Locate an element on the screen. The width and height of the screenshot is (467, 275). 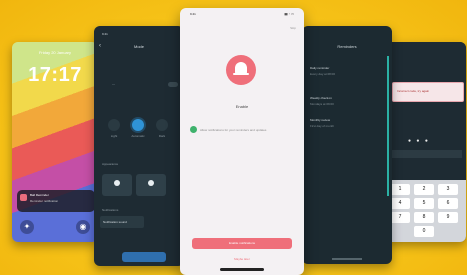
moon-icon is located at coordinates (151, 183).